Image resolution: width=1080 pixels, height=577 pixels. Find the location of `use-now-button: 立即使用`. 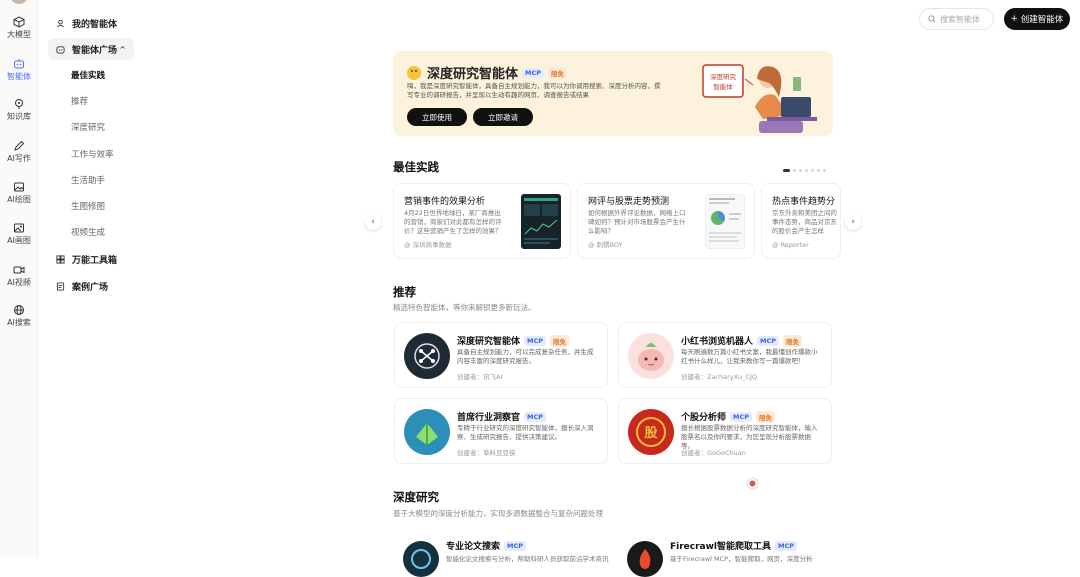

use-now-button: 立即使用 is located at coordinates (437, 117).